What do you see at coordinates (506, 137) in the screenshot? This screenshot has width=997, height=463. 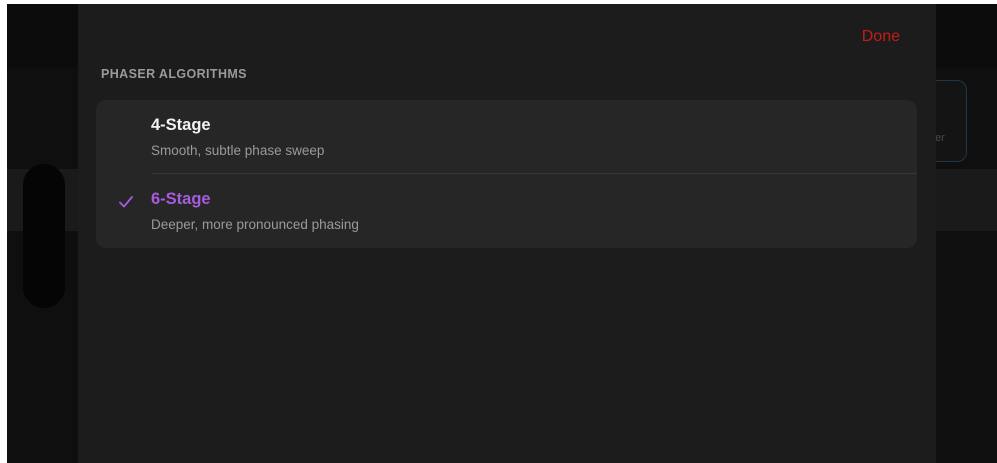 I see `option-4-stage: 4-Stage Smooth, subtle phase sweep` at bounding box center [506, 137].